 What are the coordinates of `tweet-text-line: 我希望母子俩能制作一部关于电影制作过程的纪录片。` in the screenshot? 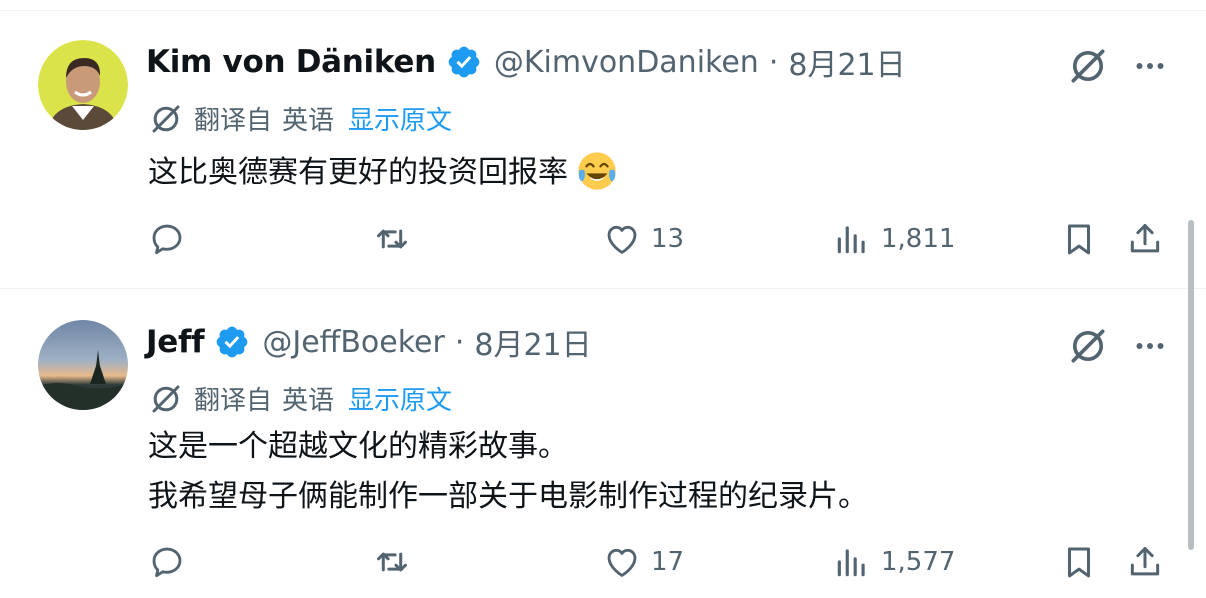 It's located at (508, 496).